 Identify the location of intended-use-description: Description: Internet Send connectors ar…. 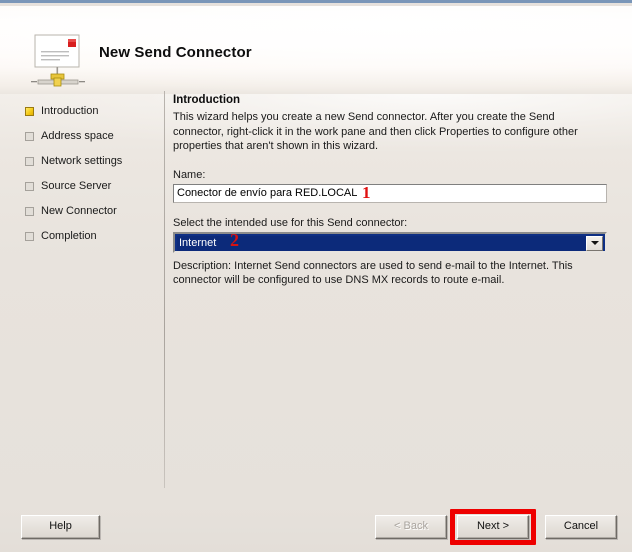
(373, 273).